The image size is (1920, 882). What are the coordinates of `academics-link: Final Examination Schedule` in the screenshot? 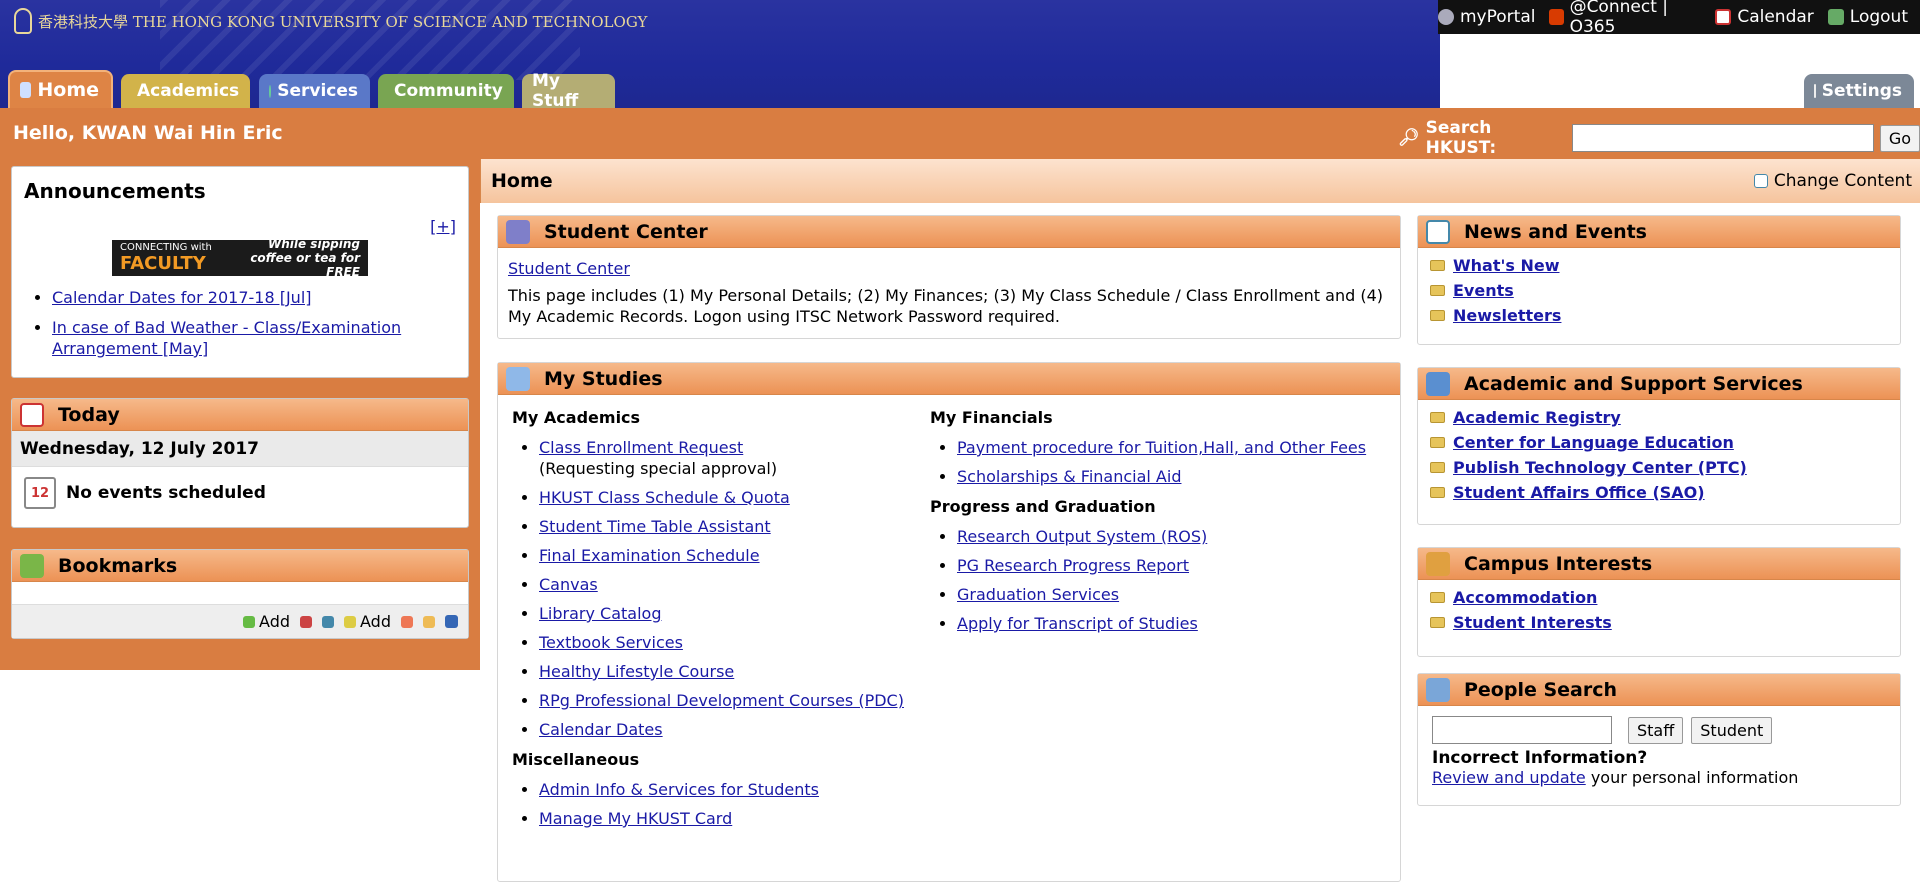 It's located at (649, 555).